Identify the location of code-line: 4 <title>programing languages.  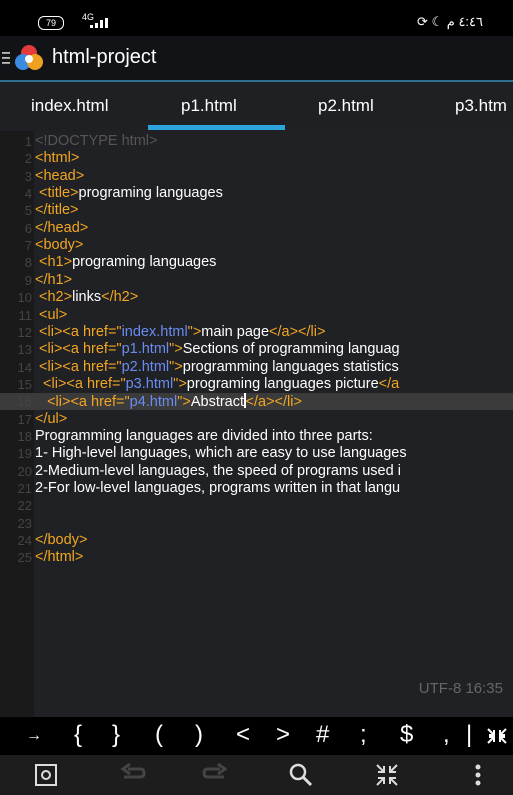
(256, 193).